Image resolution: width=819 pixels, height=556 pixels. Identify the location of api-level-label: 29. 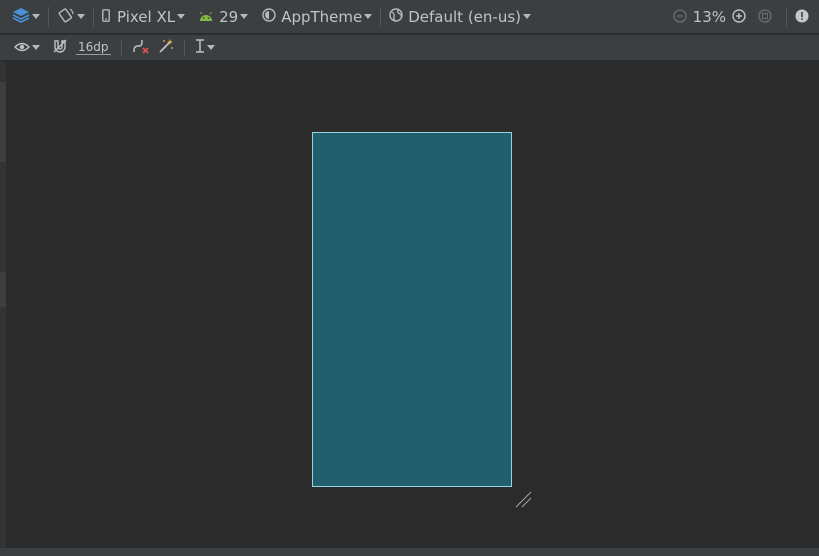
(229, 16).